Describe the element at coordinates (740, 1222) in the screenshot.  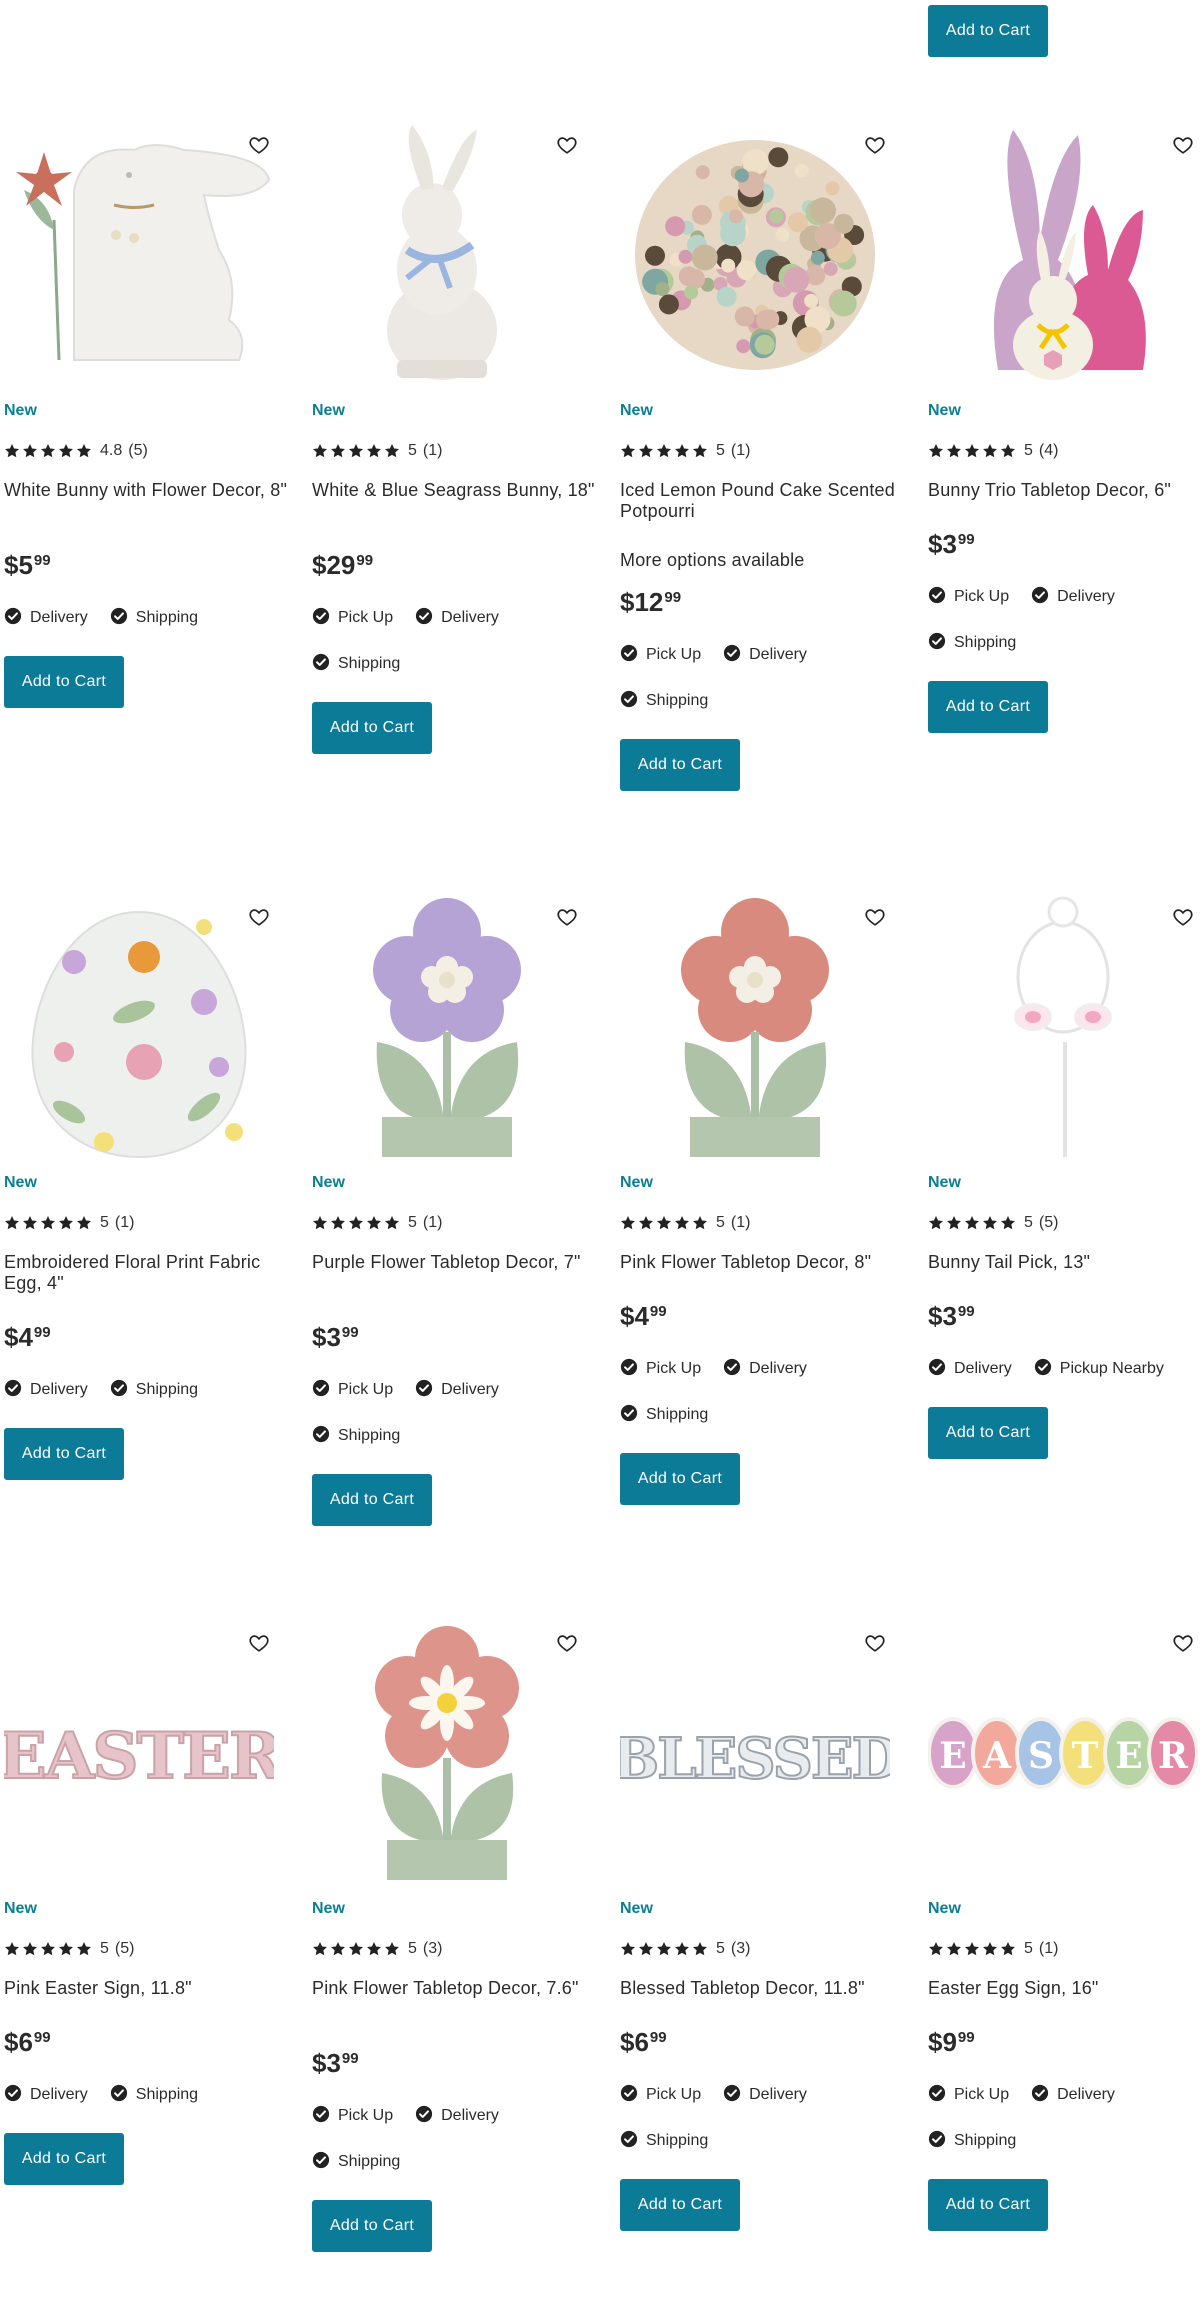
I see `review-count: (1)` at that location.